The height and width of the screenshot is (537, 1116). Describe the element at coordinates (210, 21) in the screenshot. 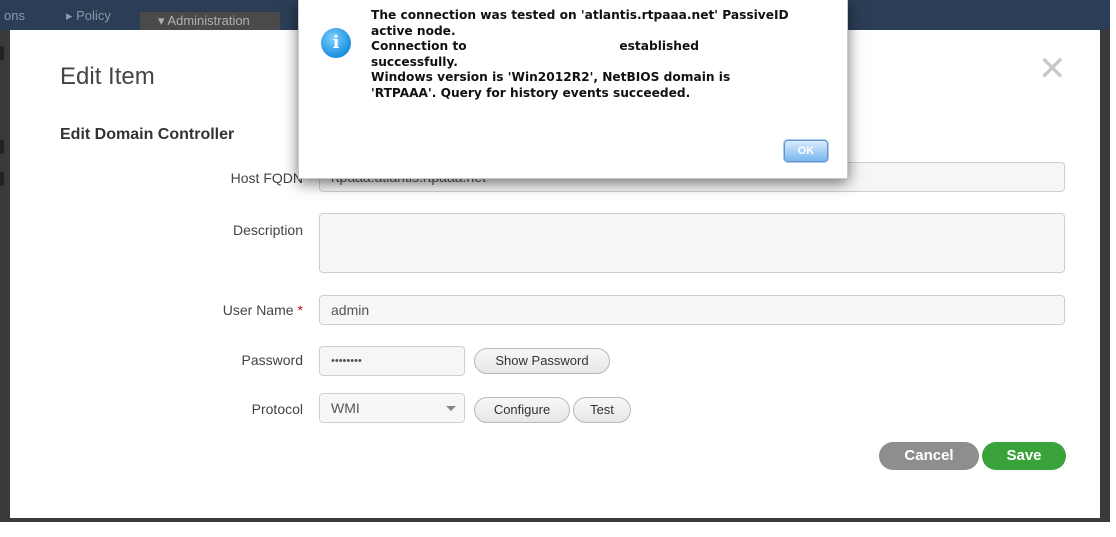

I see `nav-item-administration: ▾ Administration` at that location.